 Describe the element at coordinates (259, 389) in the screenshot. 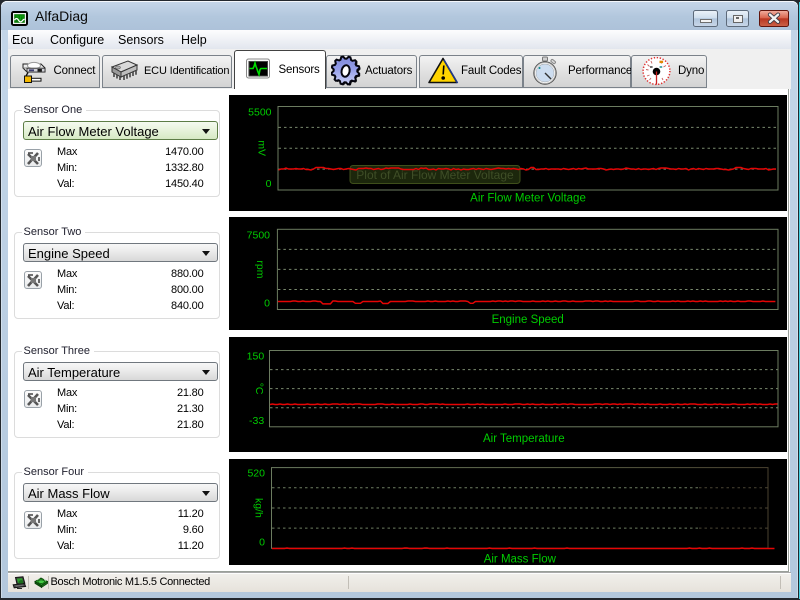

I see `svg-text: °C` at that location.